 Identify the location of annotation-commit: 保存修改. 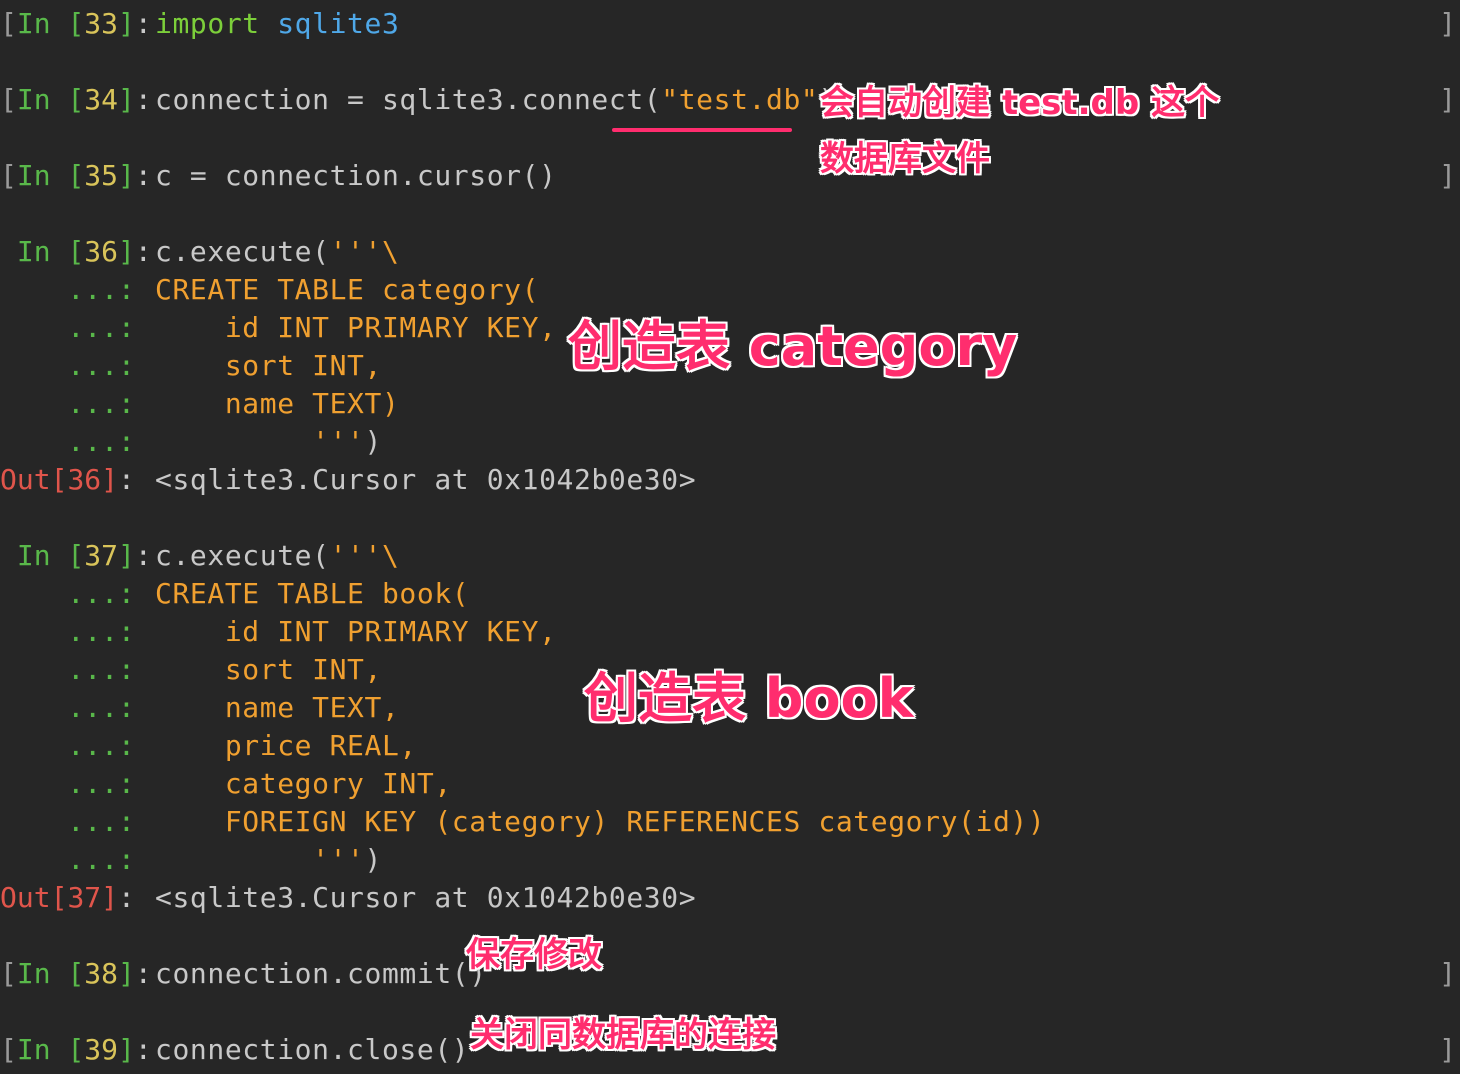
(534, 955).